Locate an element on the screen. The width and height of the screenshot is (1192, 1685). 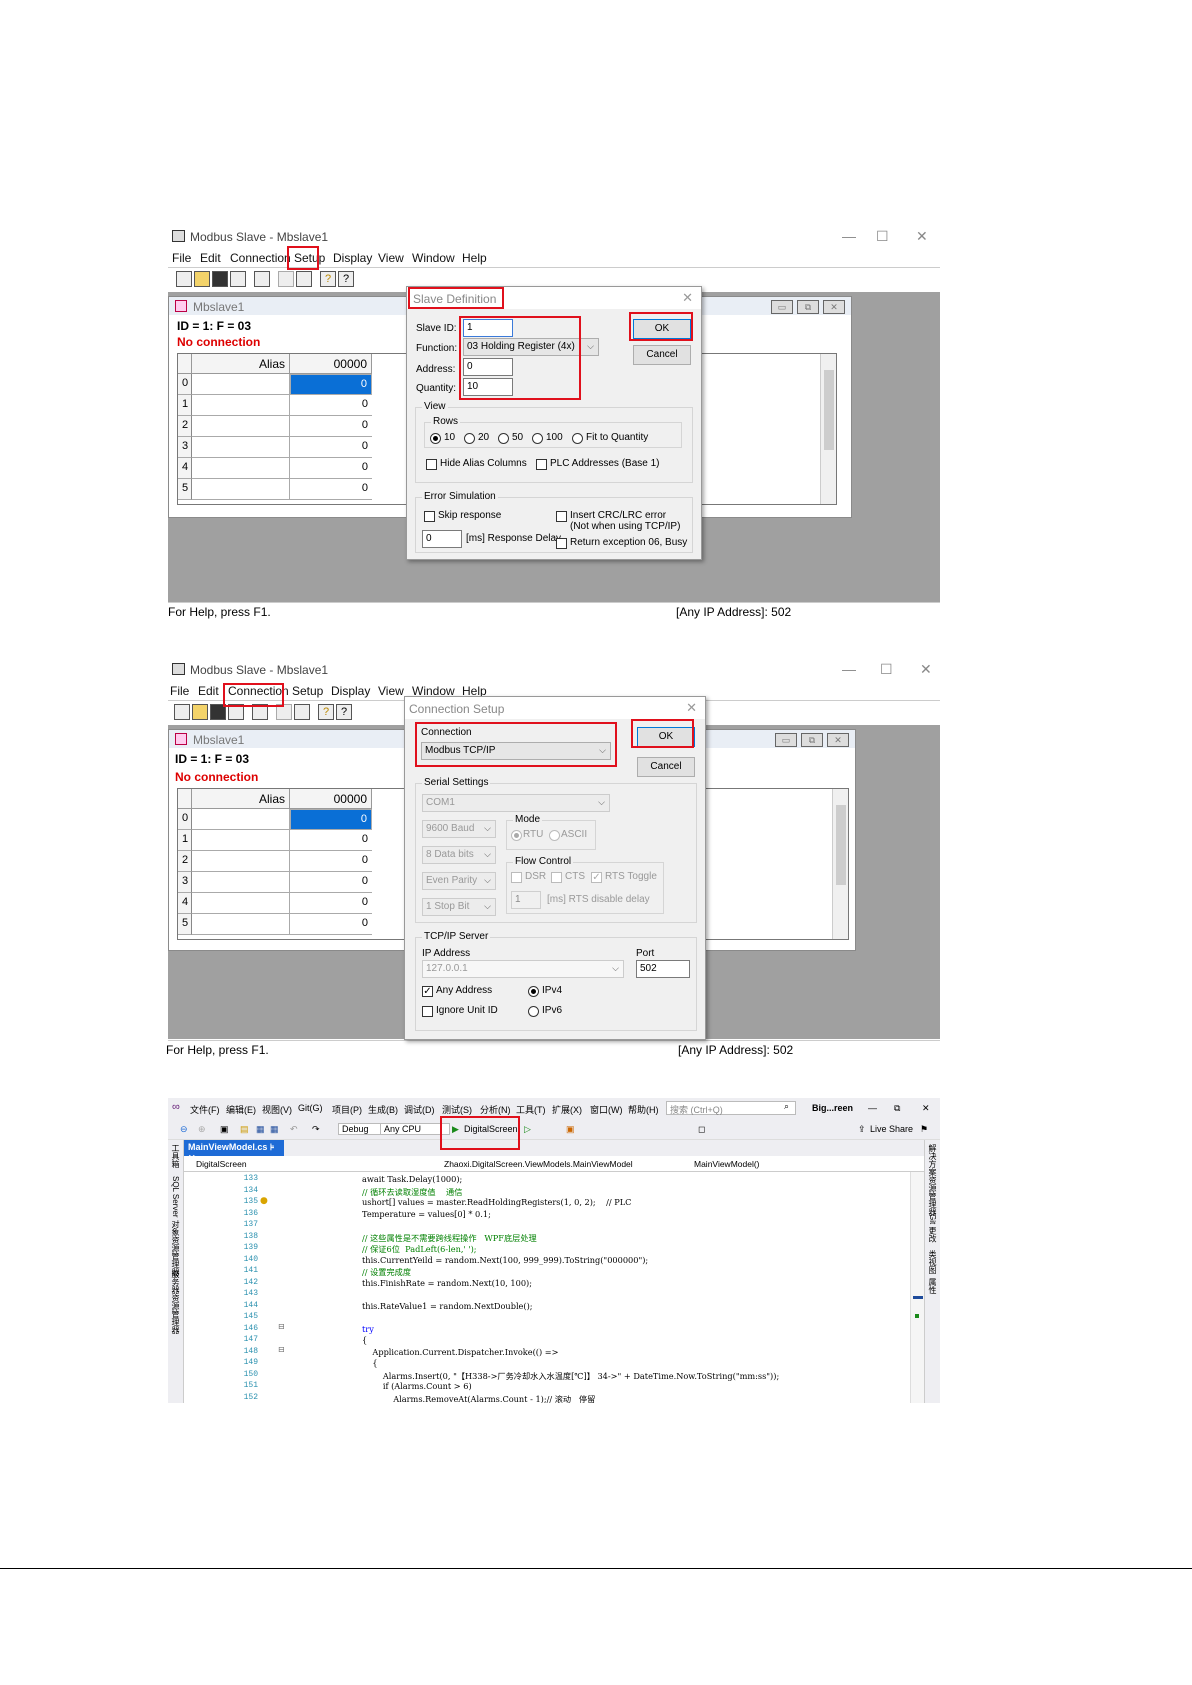
config-select: Debug is located at coordinates (362, 1129).